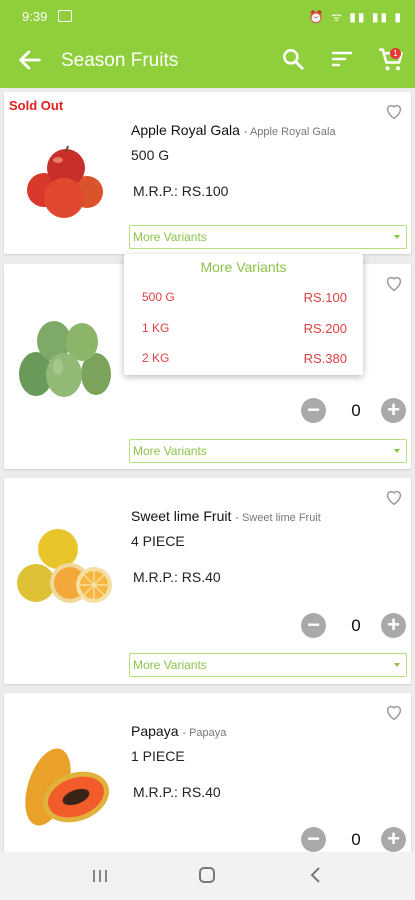 Image resolution: width=415 pixels, height=900 pixels. I want to click on page-title: Season Fruits, so click(120, 60).